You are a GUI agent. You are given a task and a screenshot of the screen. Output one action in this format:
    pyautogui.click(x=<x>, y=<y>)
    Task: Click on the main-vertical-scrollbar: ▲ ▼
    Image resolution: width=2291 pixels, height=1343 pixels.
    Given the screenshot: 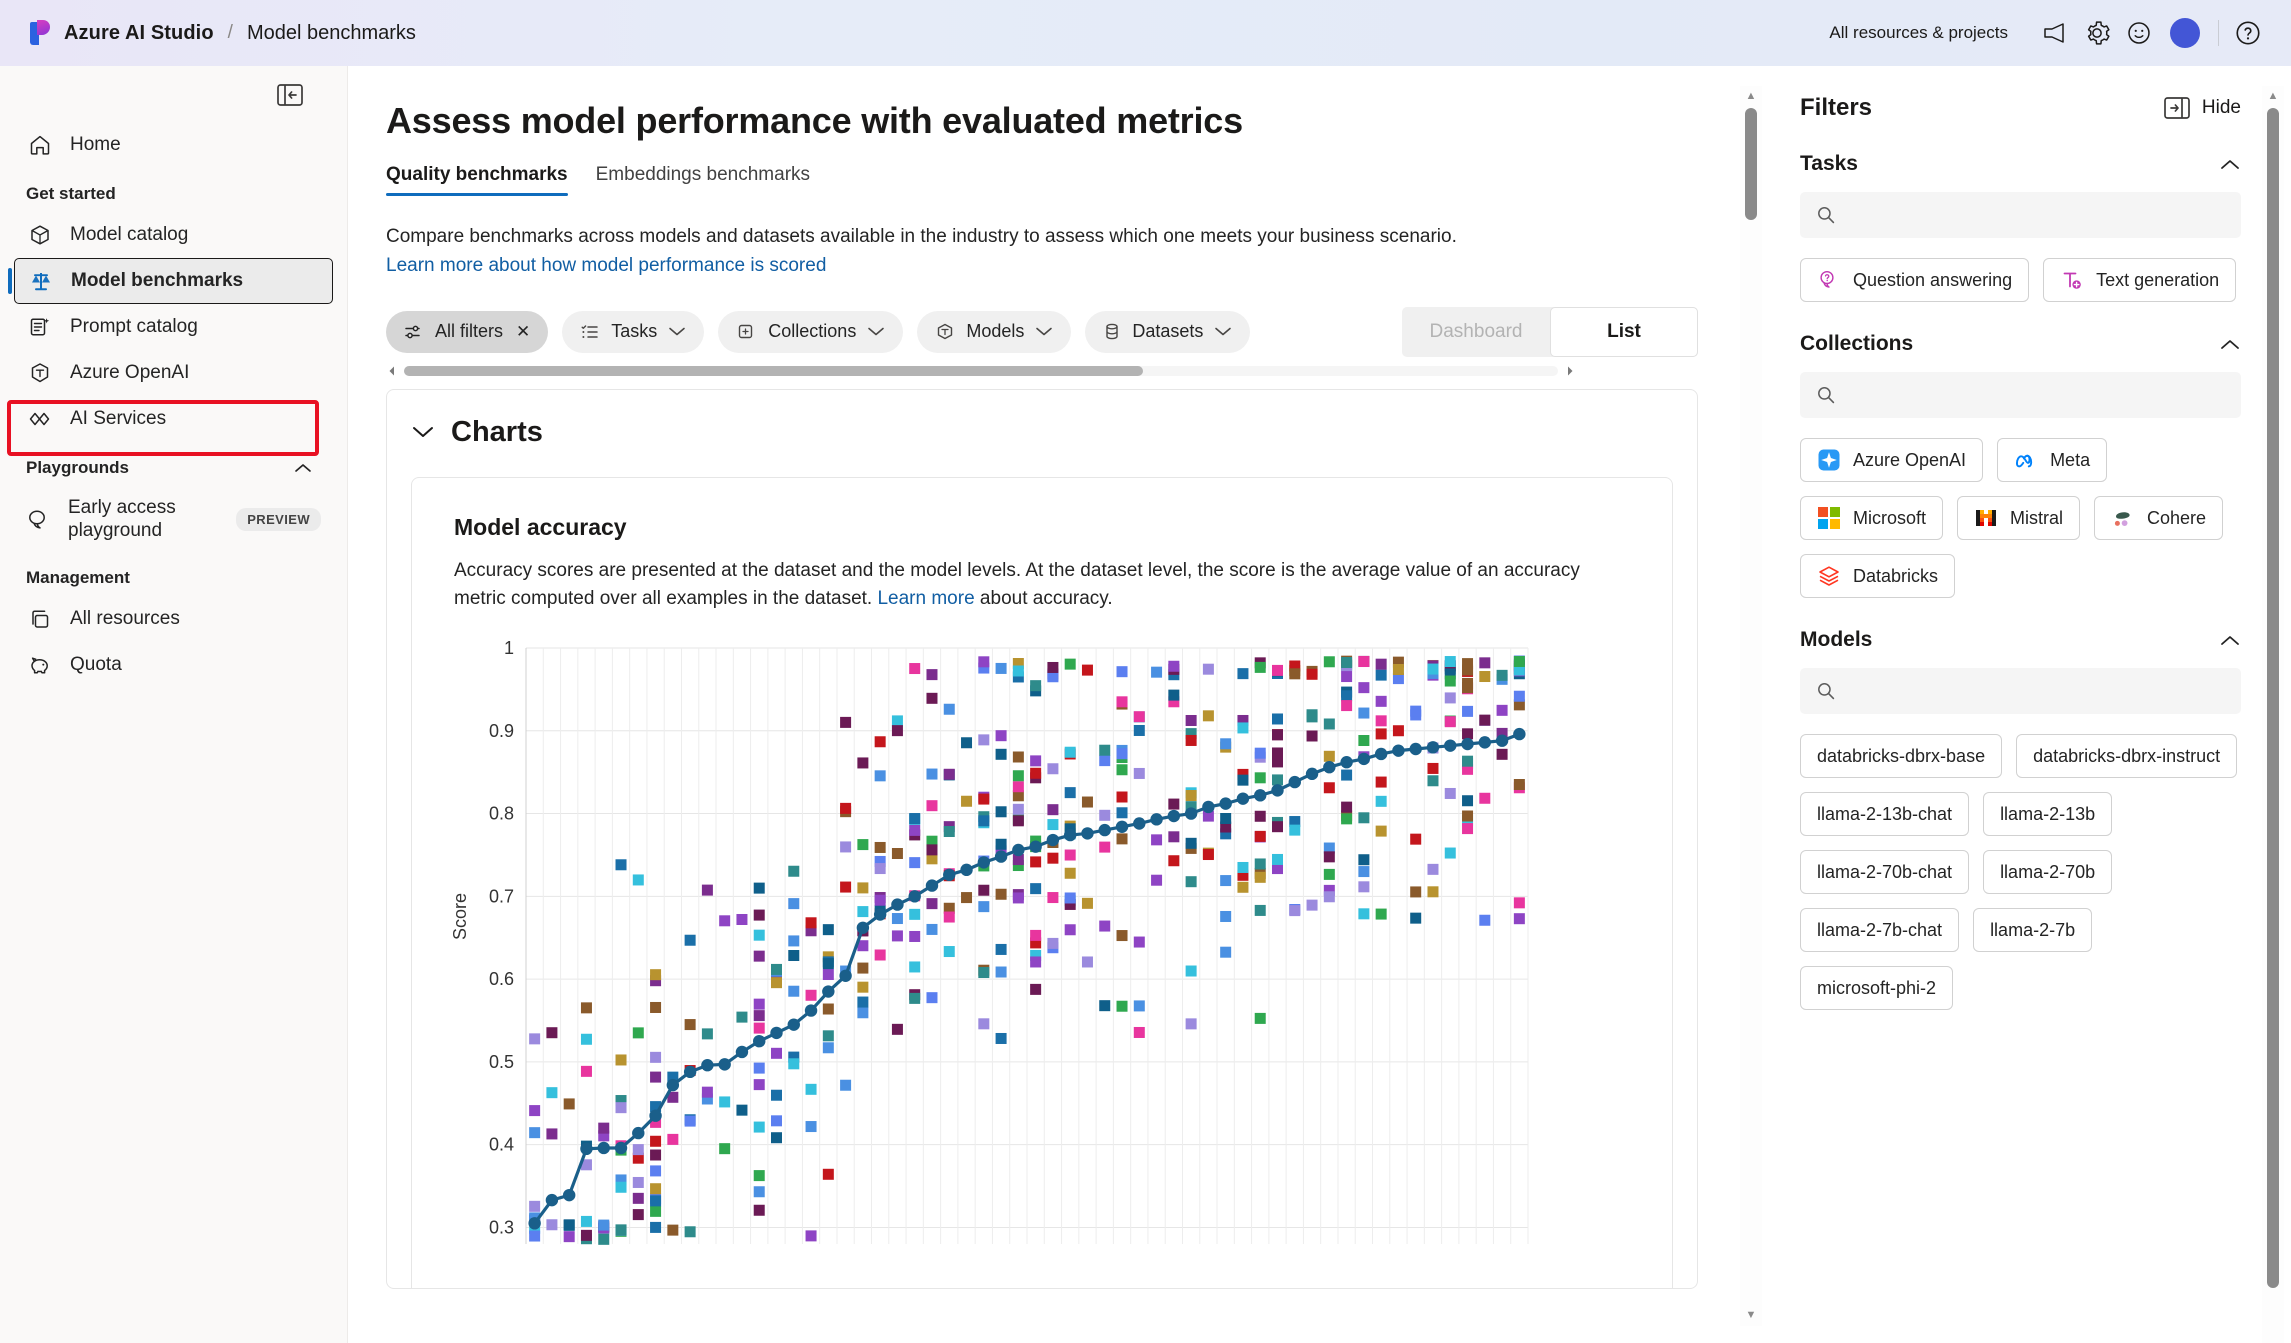 What is the action you would take?
    pyautogui.click(x=1751, y=706)
    